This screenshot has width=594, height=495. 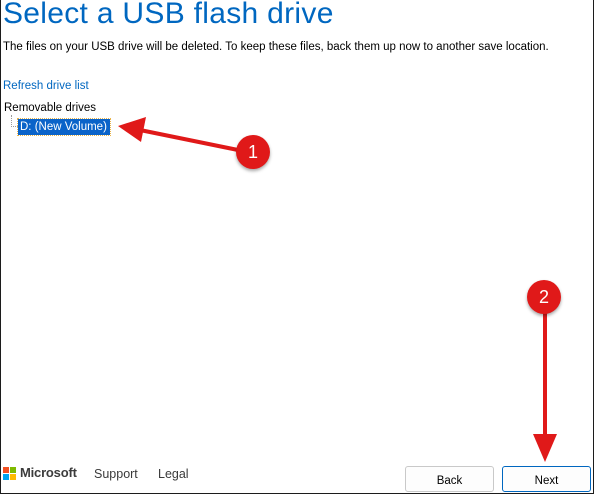 What do you see at coordinates (48, 472) in the screenshot?
I see `microsoft-wordmark: Microsoft` at bounding box center [48, 472].